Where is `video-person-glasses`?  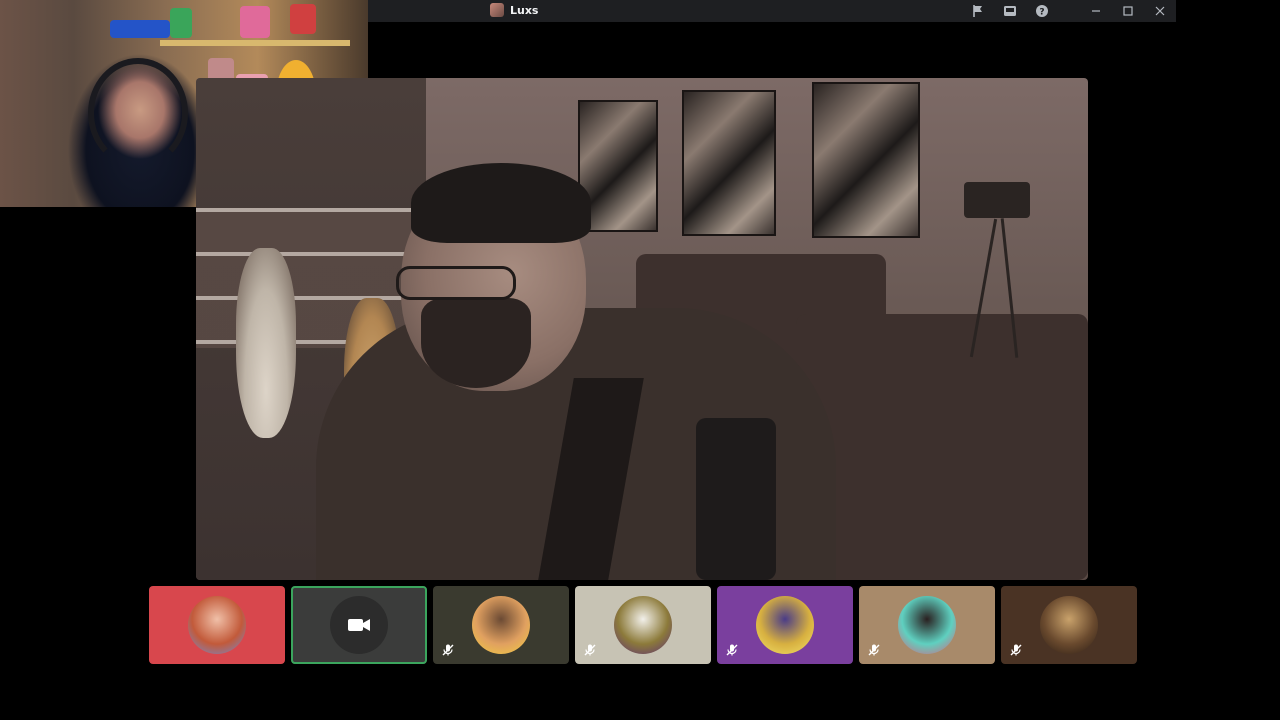
video-person-glasses is located at coordinates (456, 283).